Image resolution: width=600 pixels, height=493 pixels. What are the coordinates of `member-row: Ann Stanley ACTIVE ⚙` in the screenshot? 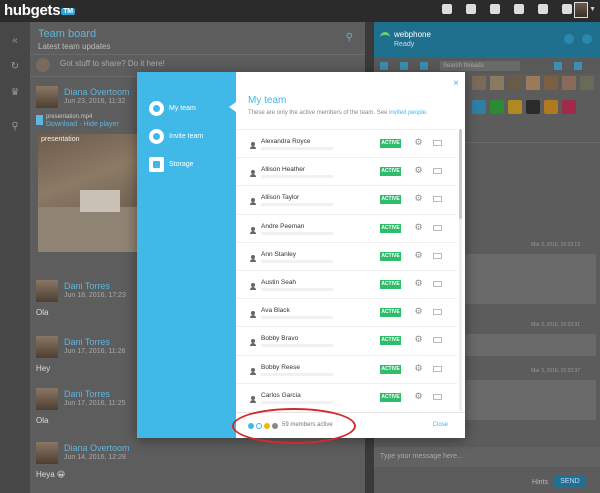 It's located at (346, 256).